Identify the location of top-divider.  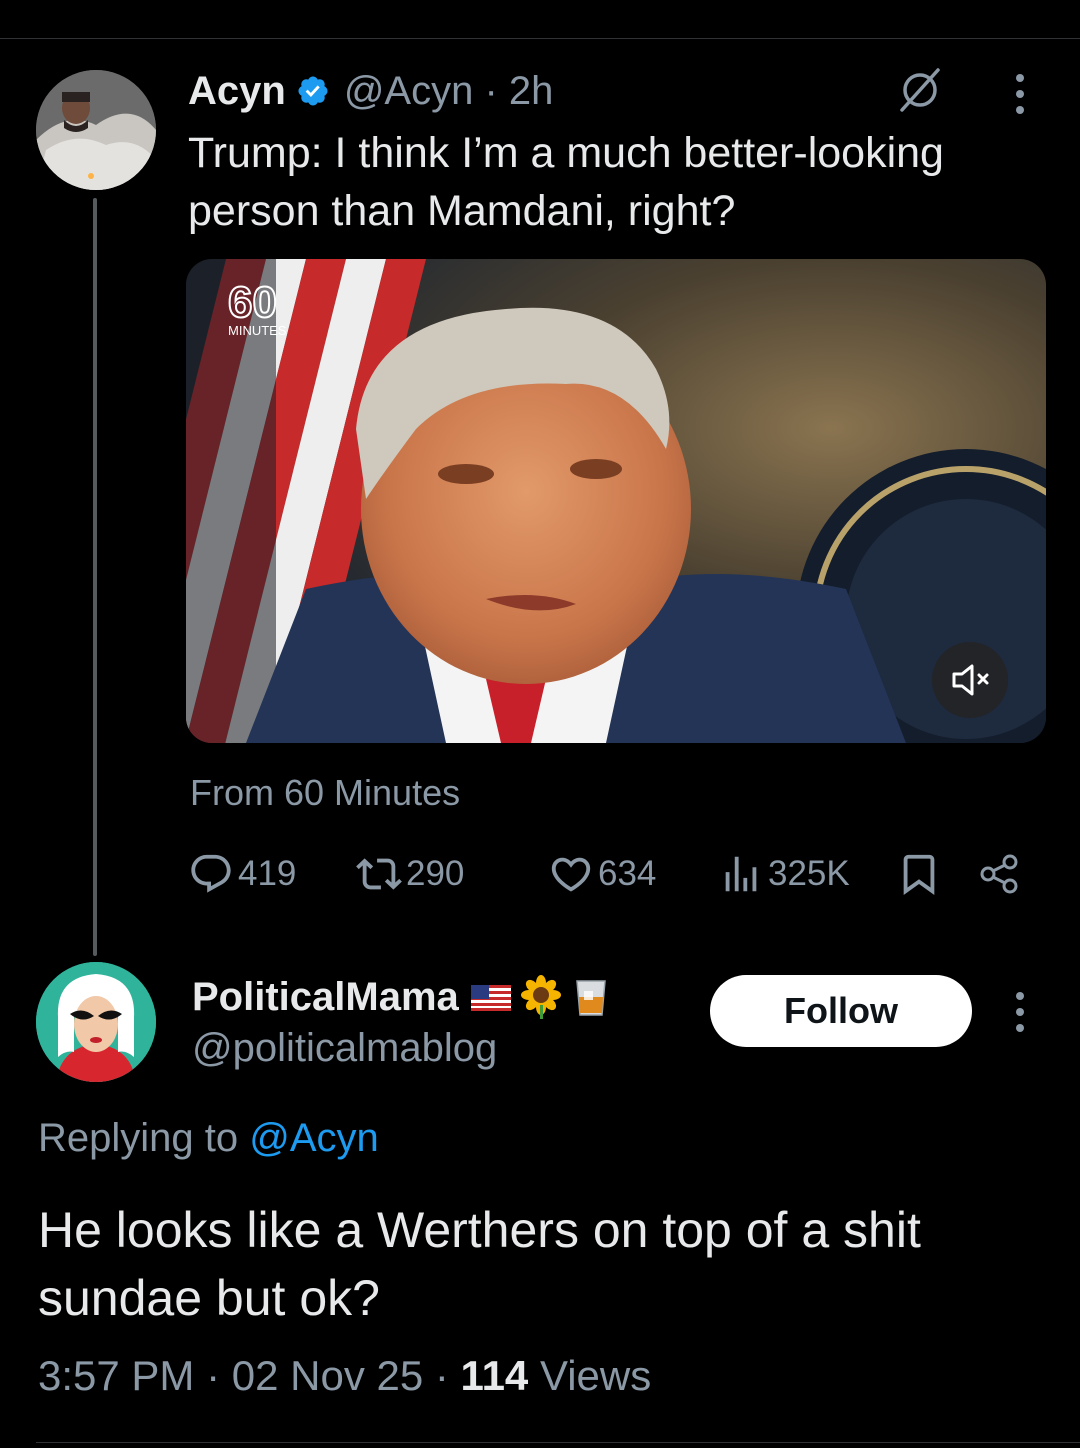
(540, 38).